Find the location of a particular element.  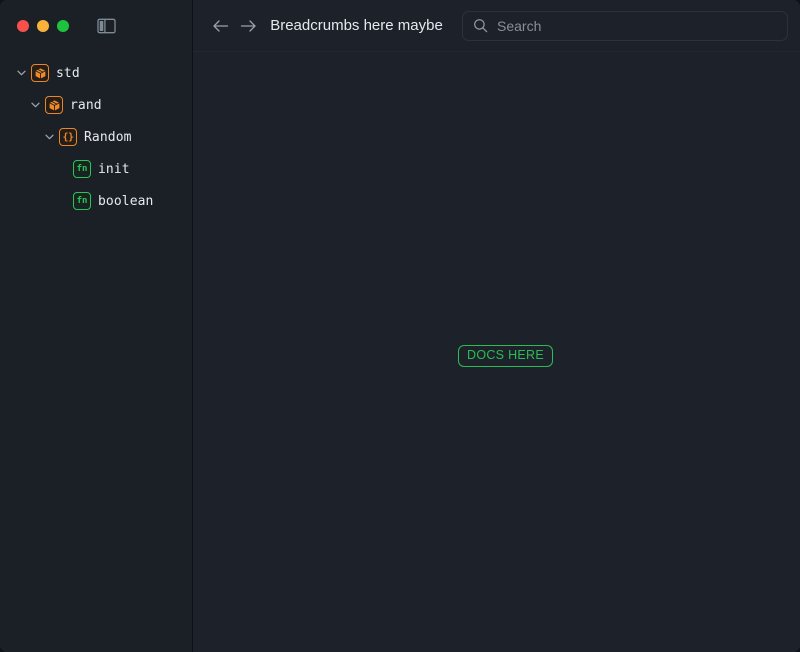

close-button is located at coordinates (23, 26).